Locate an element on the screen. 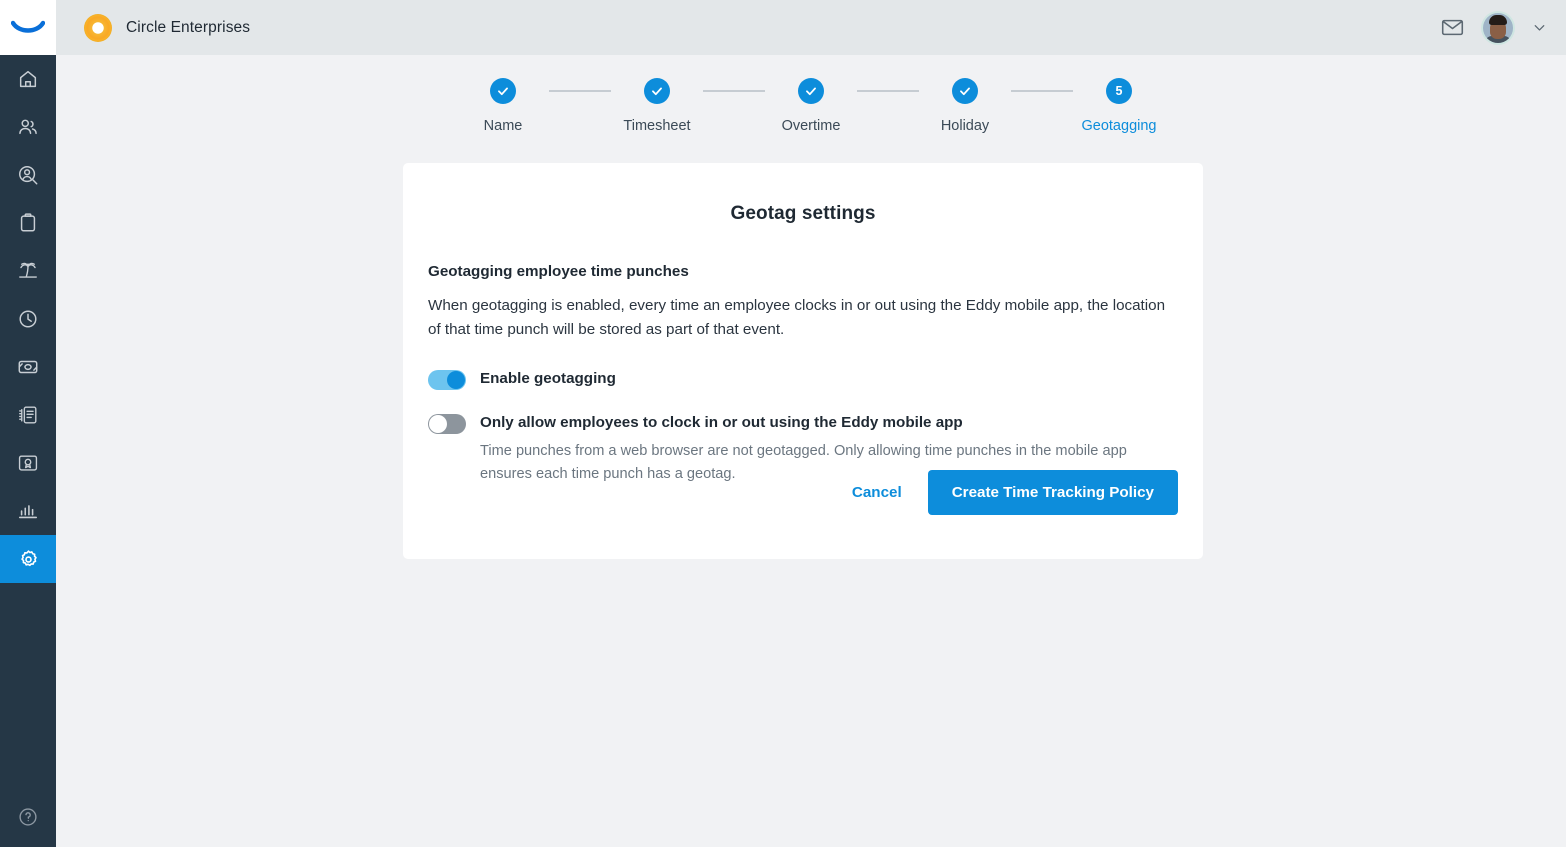 This screenshot has height=847, width=1566. palm-tree-icon is located at coordinates (28, 270).